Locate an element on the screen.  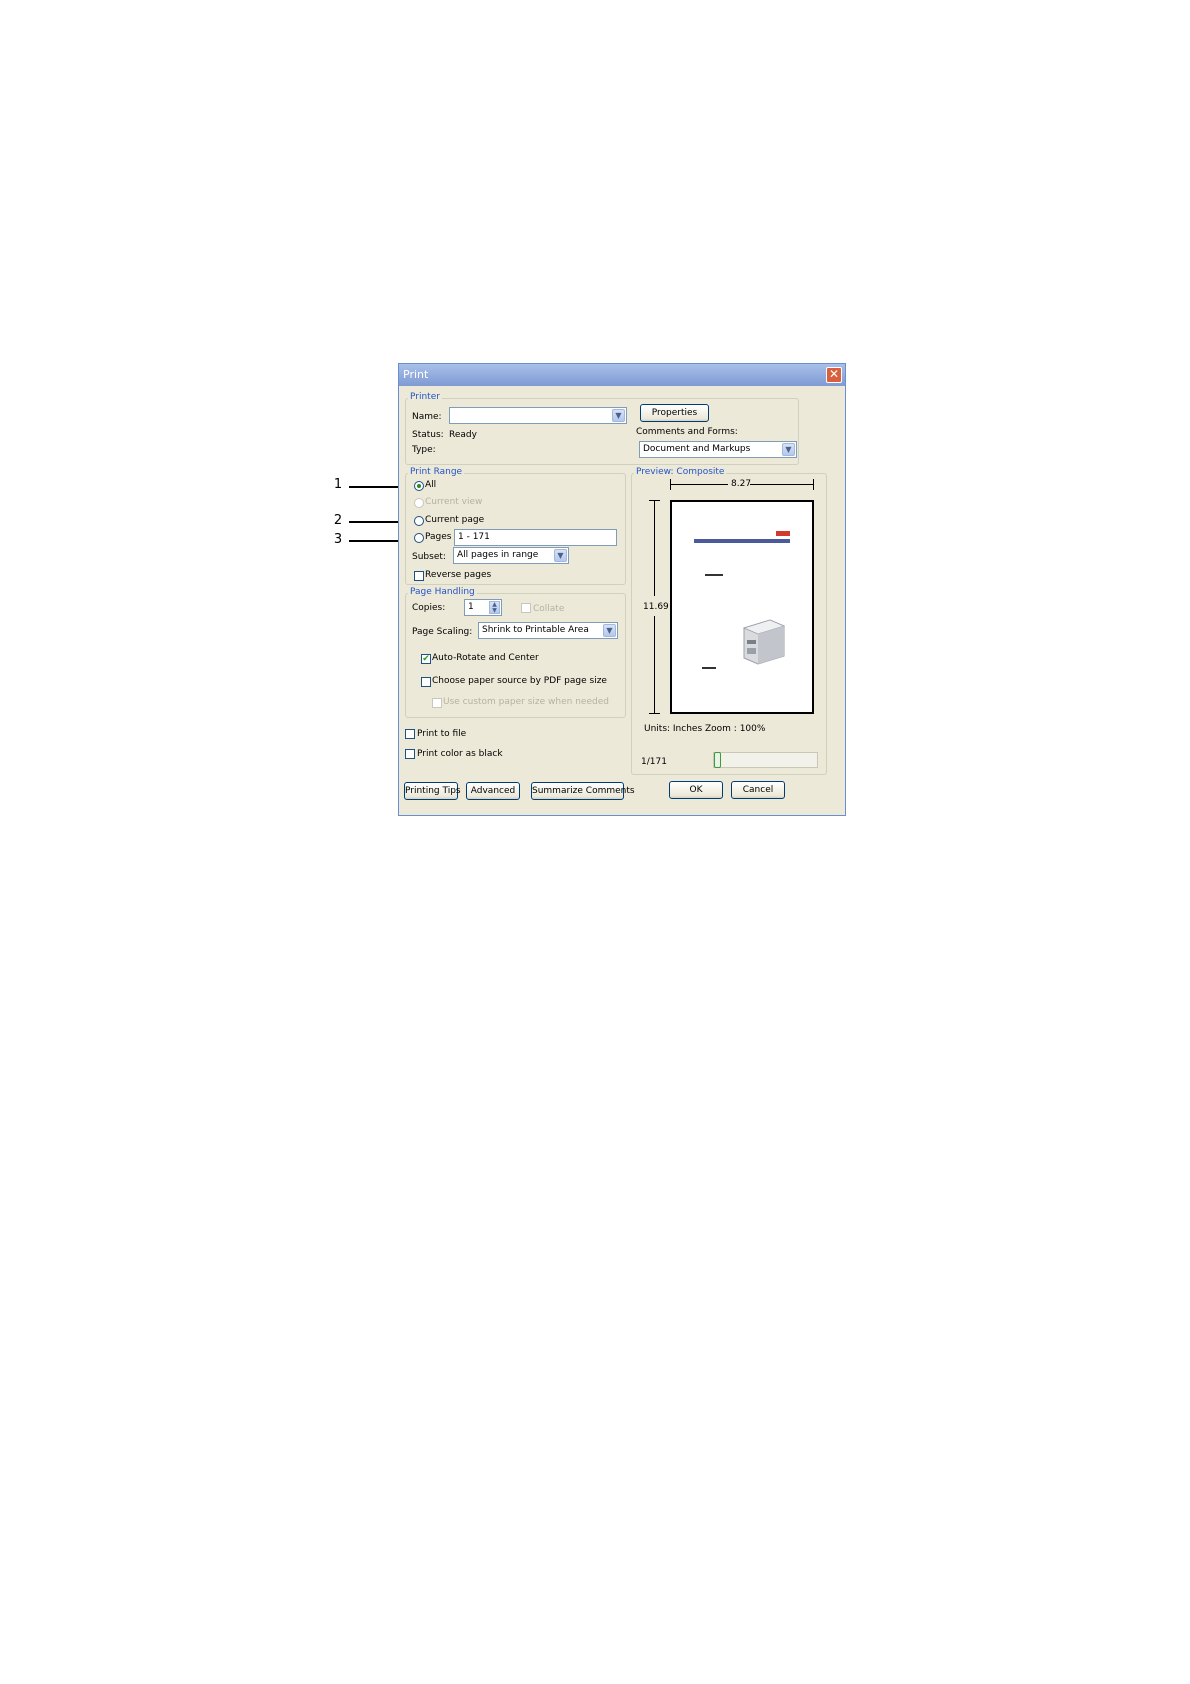
advanced-button: Advanced is located at coordinates (493, 791).